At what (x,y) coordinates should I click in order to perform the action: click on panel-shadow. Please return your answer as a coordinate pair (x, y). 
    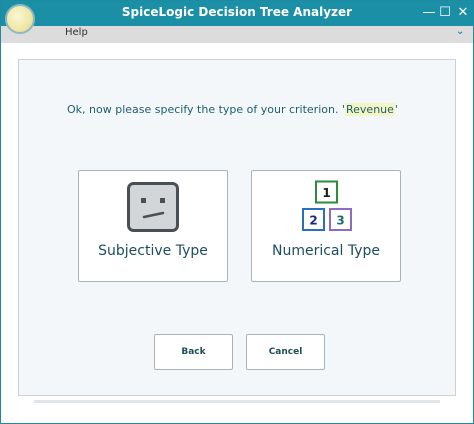
    Looking at the image, I should click on (237, 401).